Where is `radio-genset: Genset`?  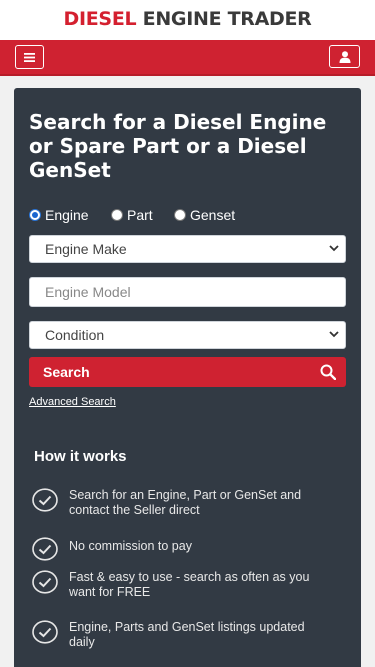 radio-genset: Genset is located at coordinates (204, 215).